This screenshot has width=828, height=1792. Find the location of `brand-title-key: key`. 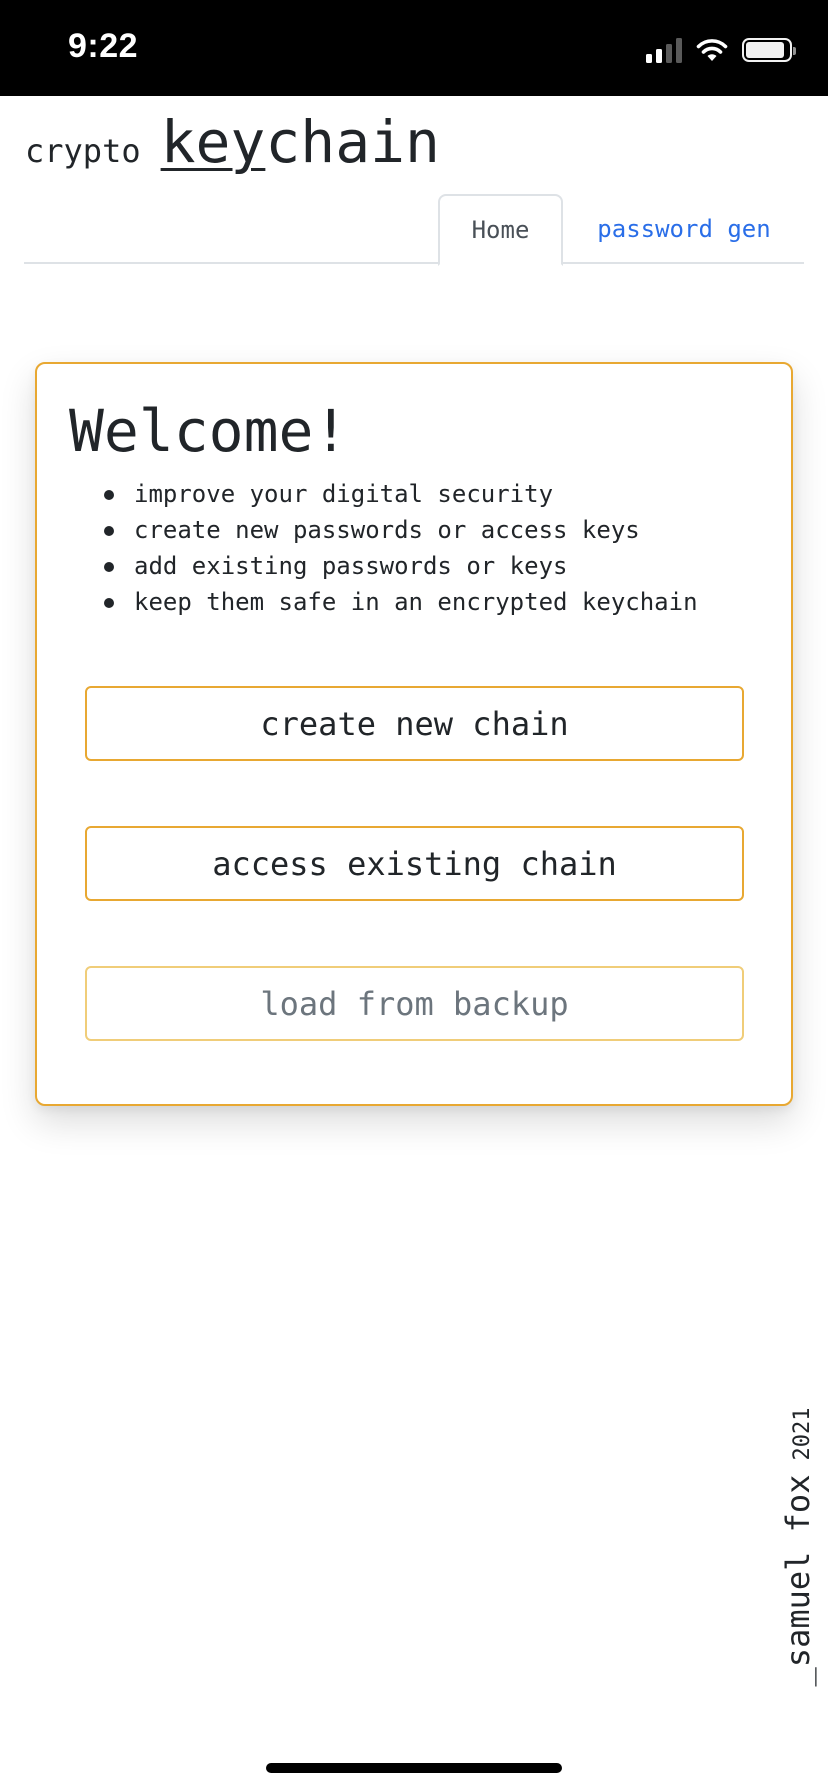

brand-title-key: key is located at coordinates (213, 142).